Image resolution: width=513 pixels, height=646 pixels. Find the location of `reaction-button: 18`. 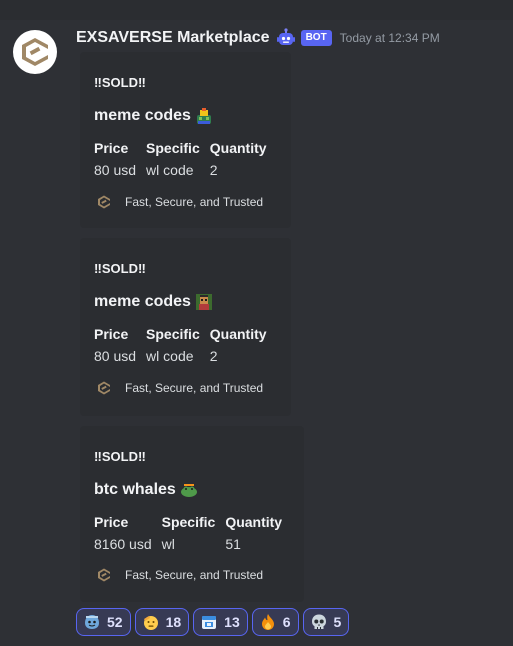

reaction-button: 18 is located at coordinates (162, 622).